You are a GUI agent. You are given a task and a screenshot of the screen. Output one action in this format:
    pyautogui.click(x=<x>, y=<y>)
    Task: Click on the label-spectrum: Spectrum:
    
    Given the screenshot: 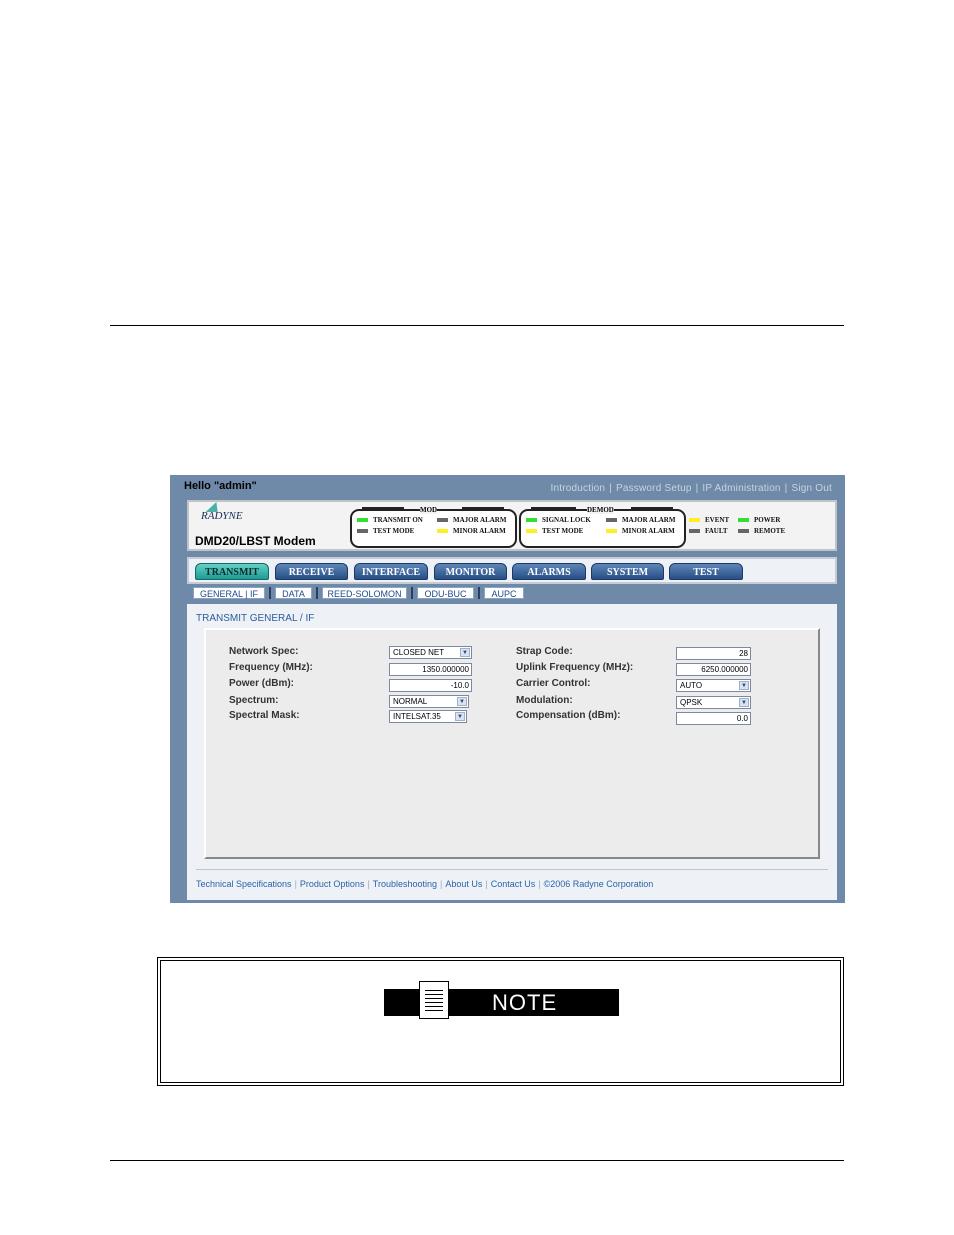 What is the action you would take?
    pyautogui.click(x=254, y=700)
    